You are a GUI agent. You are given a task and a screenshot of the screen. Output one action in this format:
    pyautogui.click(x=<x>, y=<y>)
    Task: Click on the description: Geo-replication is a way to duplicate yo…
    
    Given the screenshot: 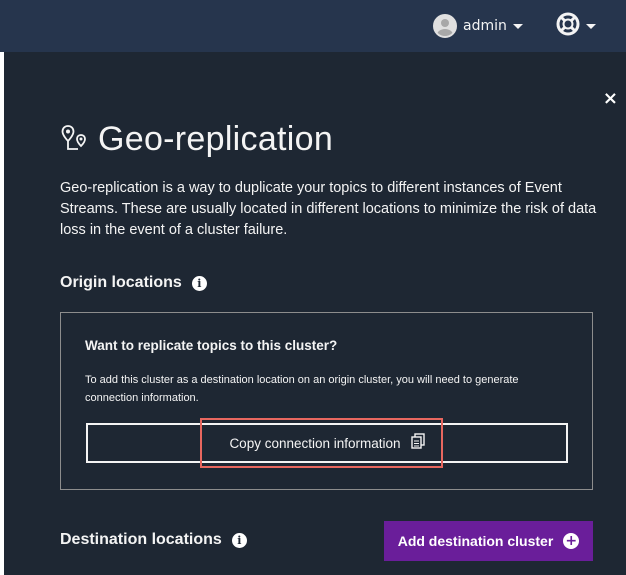 What is the action you would take?
    pyautogui.click(x=328, y=209)
    